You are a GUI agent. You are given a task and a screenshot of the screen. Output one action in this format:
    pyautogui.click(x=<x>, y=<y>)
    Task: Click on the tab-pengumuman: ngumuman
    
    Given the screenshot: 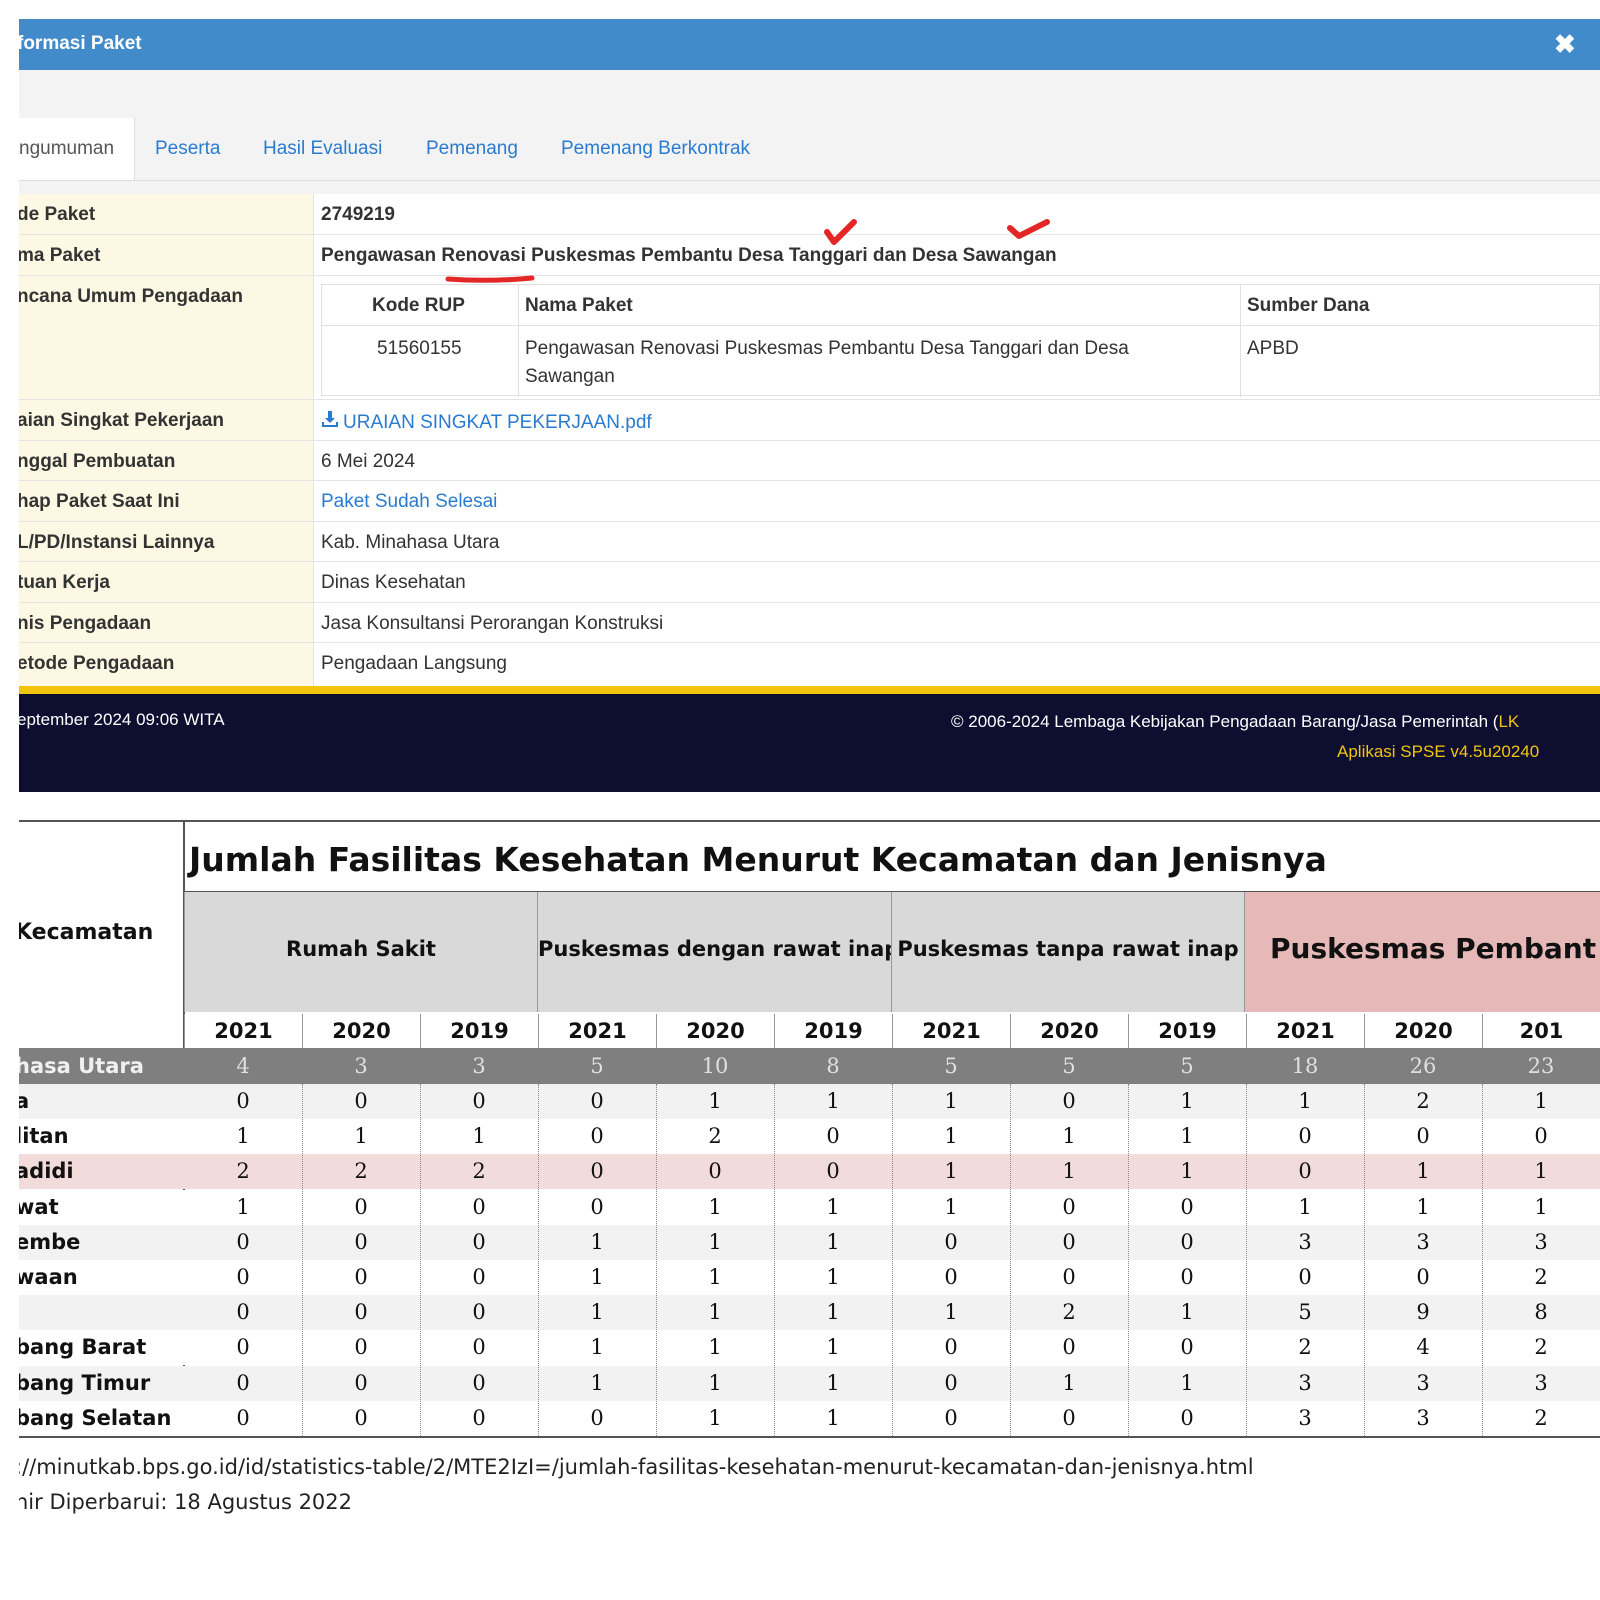 What is the action you would take?
    pyautogui.click(x=77, y=149)
    